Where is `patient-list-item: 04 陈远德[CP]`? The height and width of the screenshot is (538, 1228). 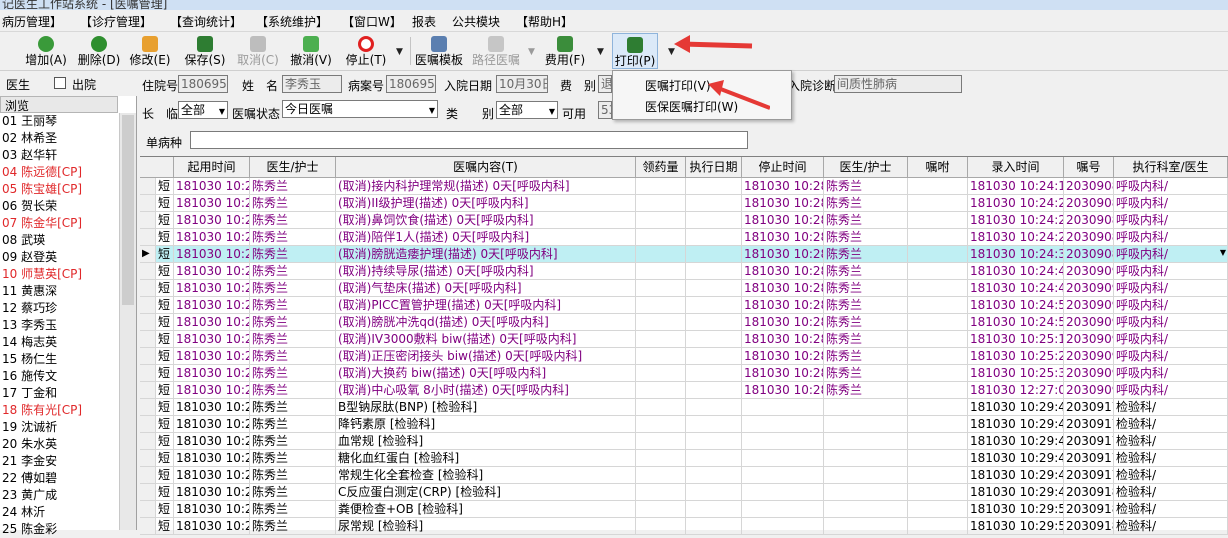
patient-list-item: 04 陈远德[CP] is located at coordinates (59, 172).